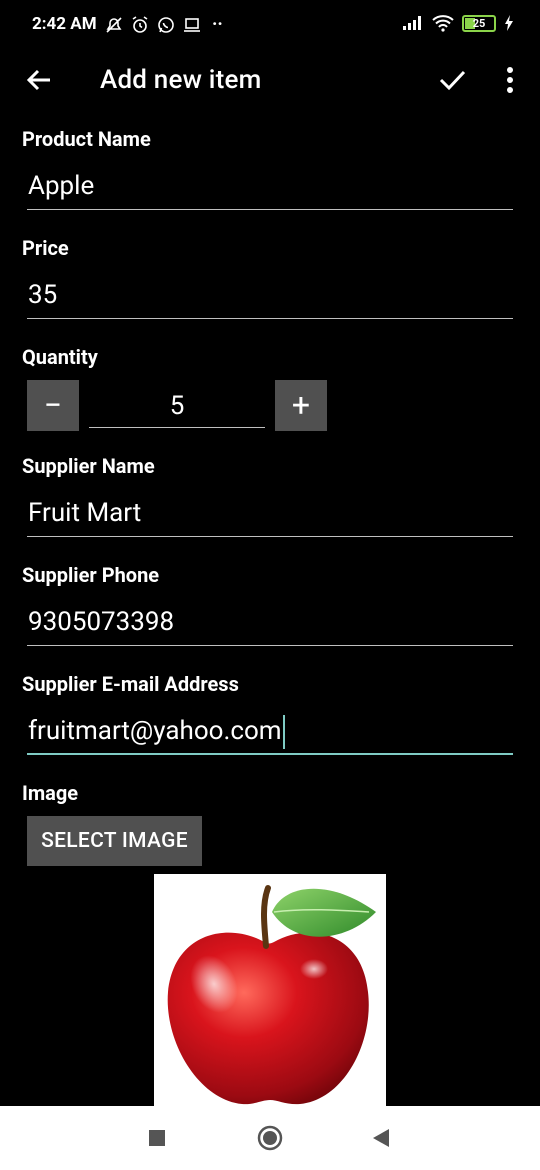  What do you see at coordinates (86, 139) in the screenshot?
I see `product-name-label: Product Name` at bounding box center [86, 139].